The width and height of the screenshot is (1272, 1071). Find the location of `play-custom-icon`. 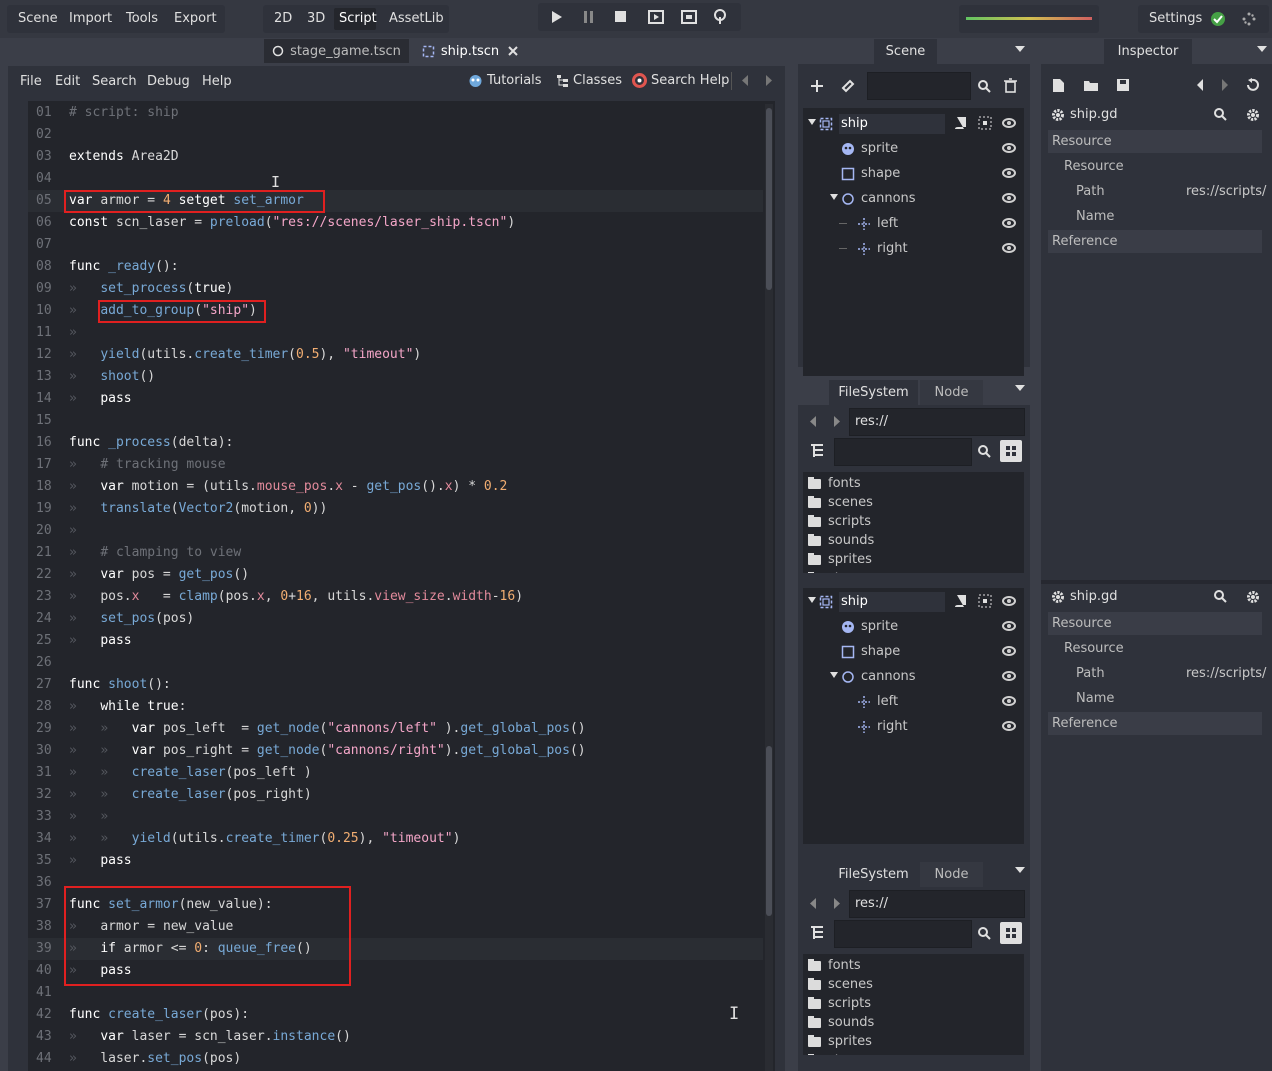

play-custom-icon is located at coordinates (689, 17).